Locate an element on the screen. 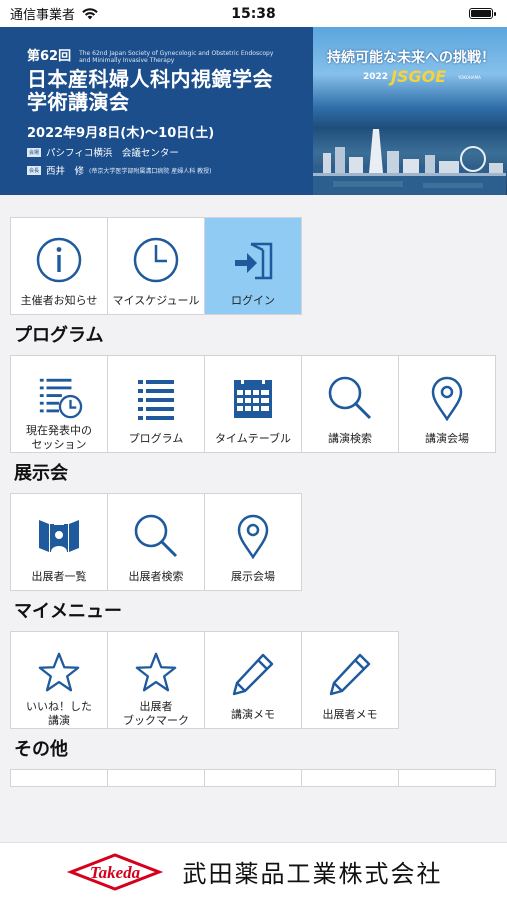 This screenshot has width=507, height=900. tile-program: プログラム is located at coordinates (156, 404).